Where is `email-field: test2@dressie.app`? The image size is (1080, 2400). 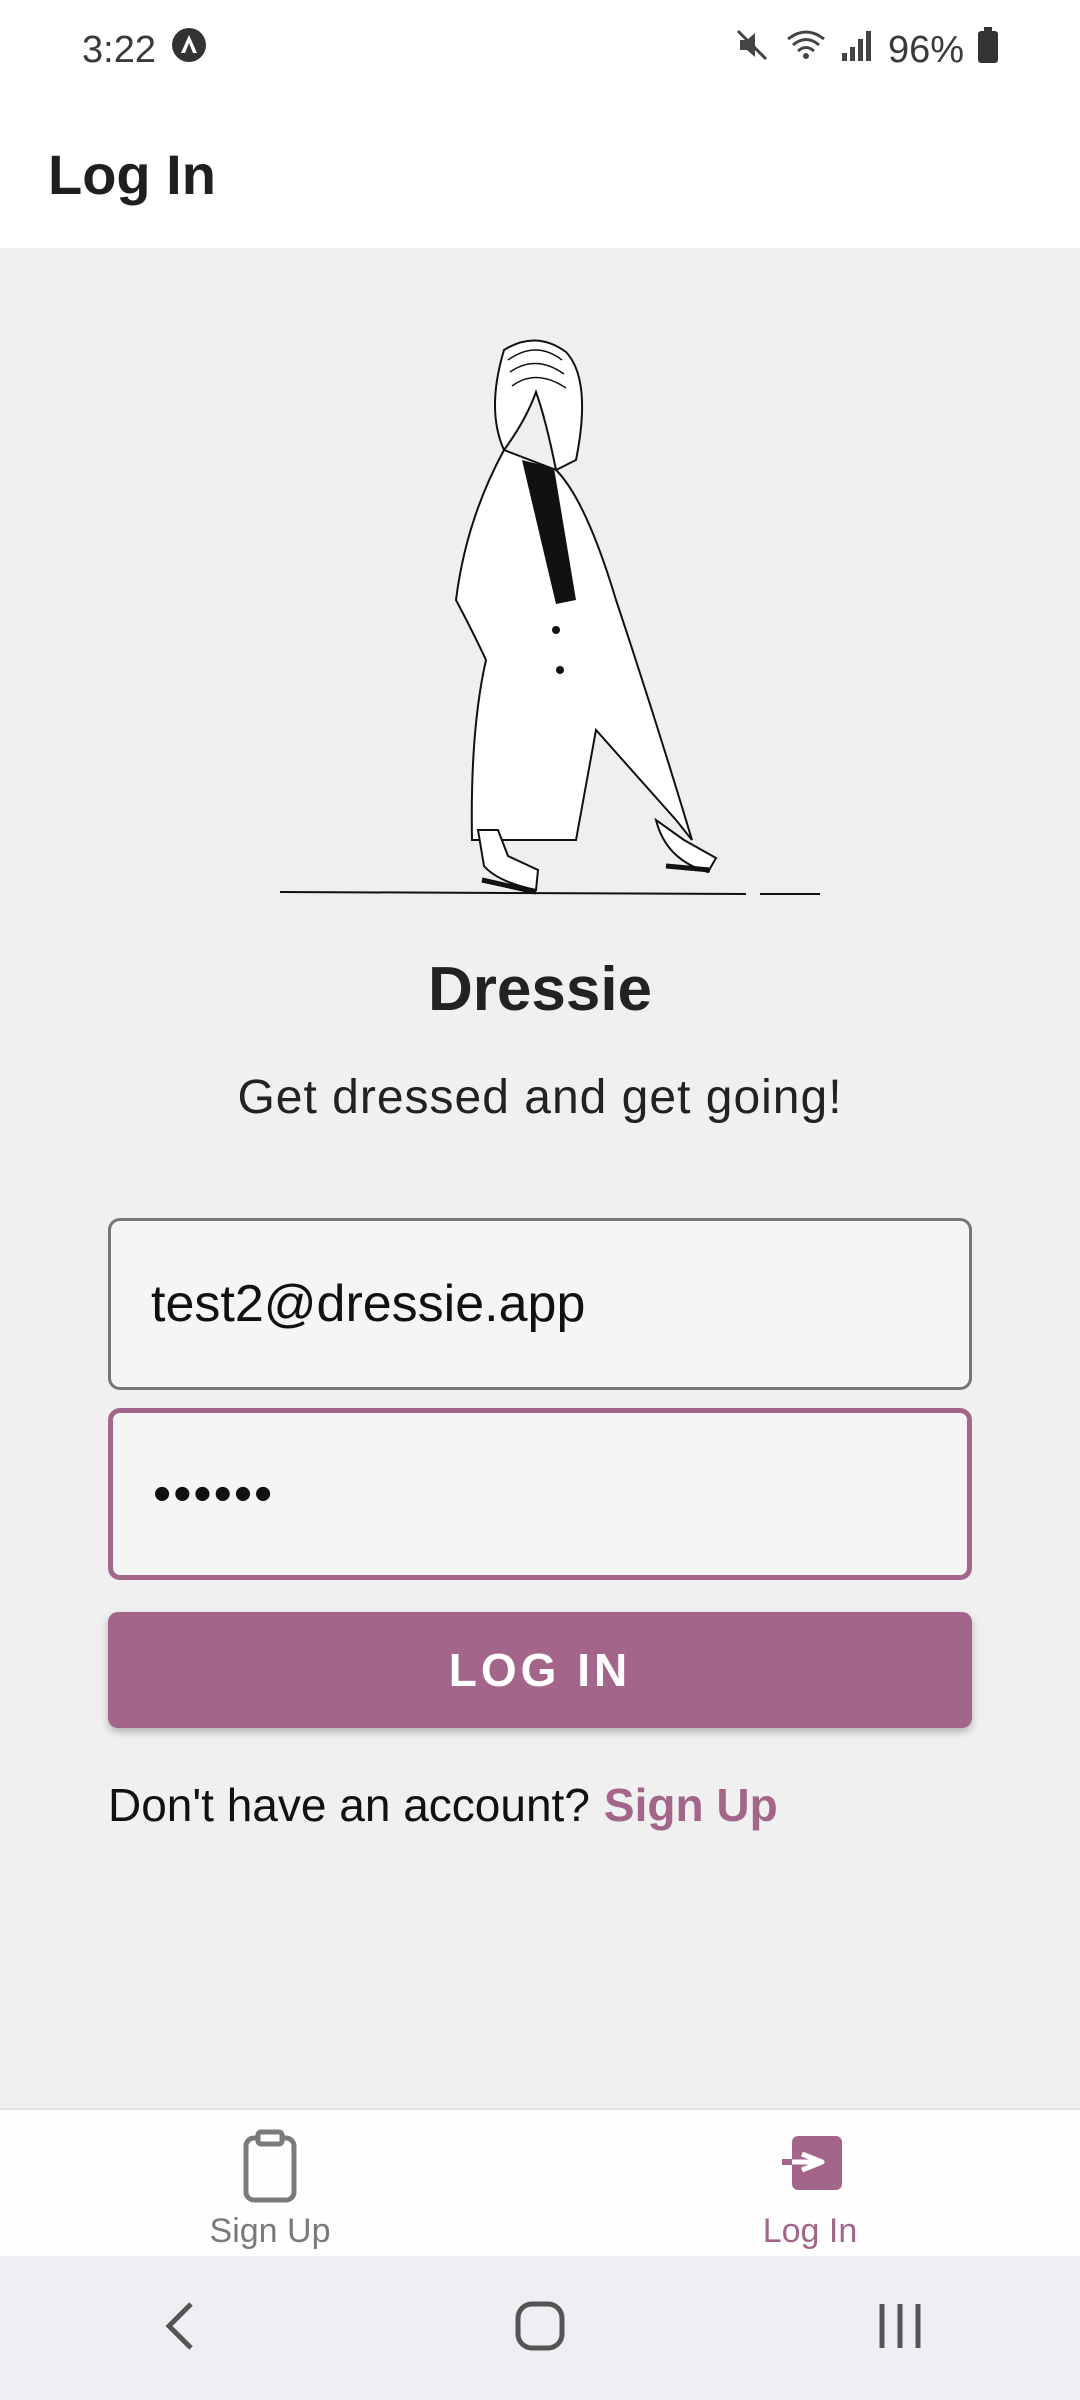
email-field: test2@dressie.app is located at coordinates (540, 1304).